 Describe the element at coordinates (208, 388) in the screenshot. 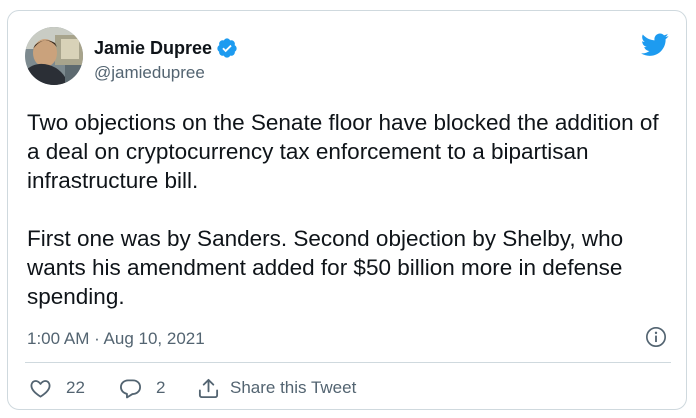

I see `share-icon` at that location.